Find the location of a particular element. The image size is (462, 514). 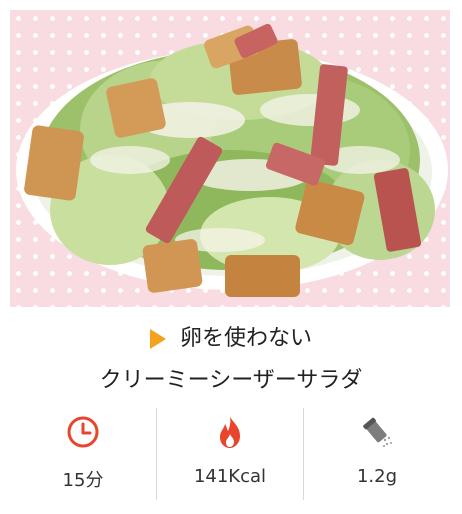

flame-icon is located at coordinates (230, 432).